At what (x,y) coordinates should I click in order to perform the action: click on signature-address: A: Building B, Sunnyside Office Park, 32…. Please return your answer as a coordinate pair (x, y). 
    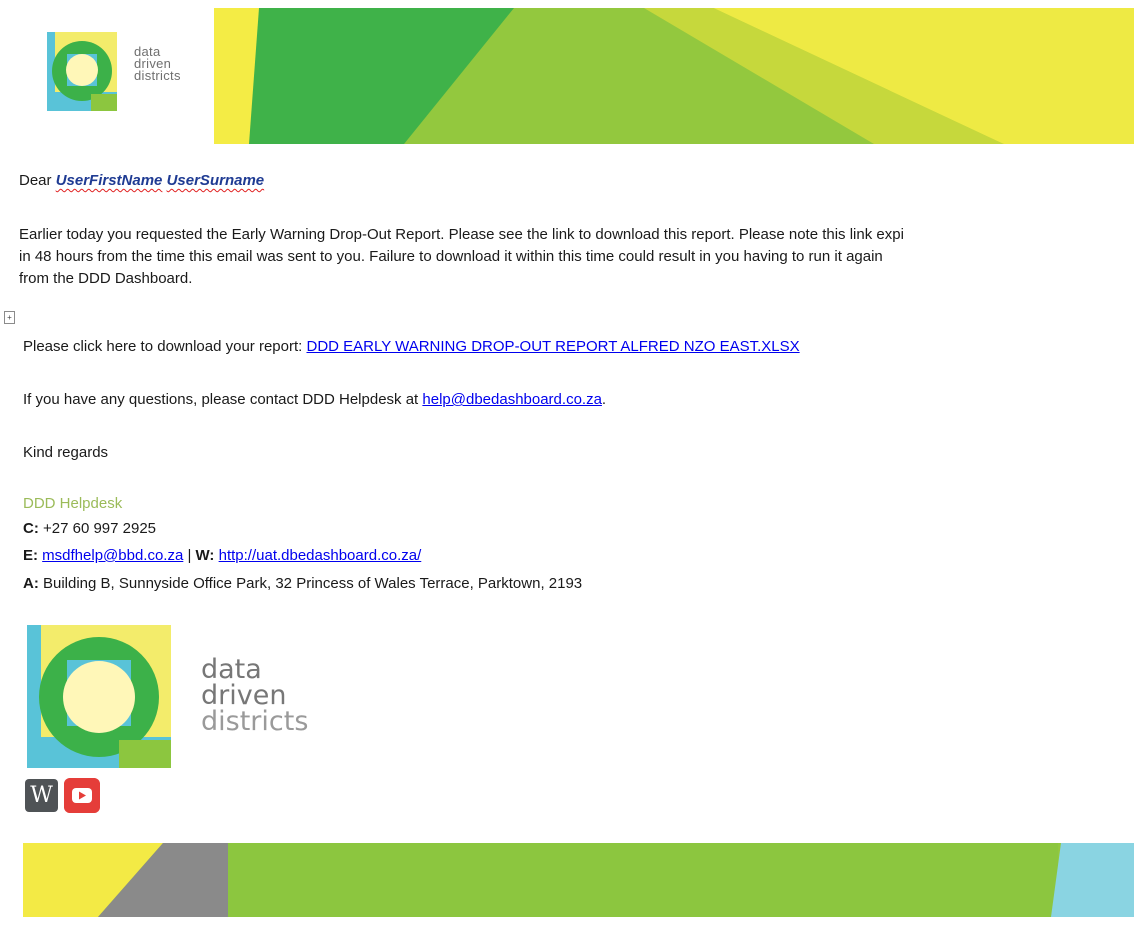
    Looking at the image, I should click on (302, 583).